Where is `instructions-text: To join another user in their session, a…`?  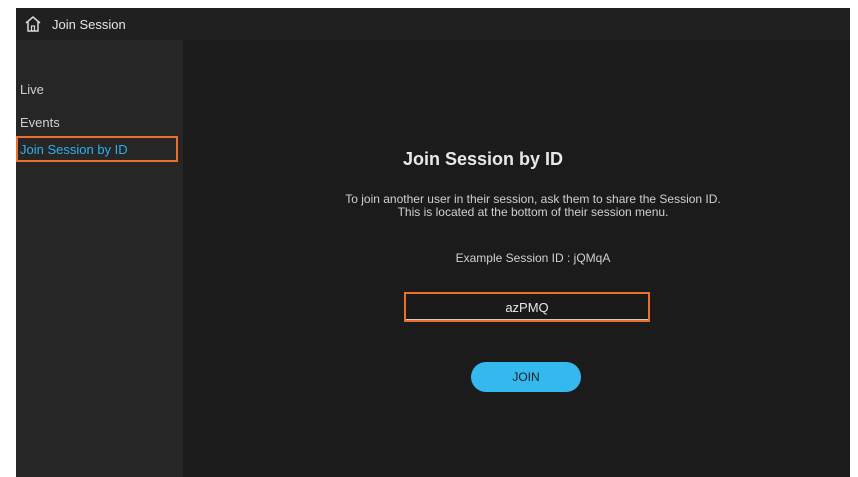 instructions-text: To join another user in their session, a… is located at coordinates (533, 205).